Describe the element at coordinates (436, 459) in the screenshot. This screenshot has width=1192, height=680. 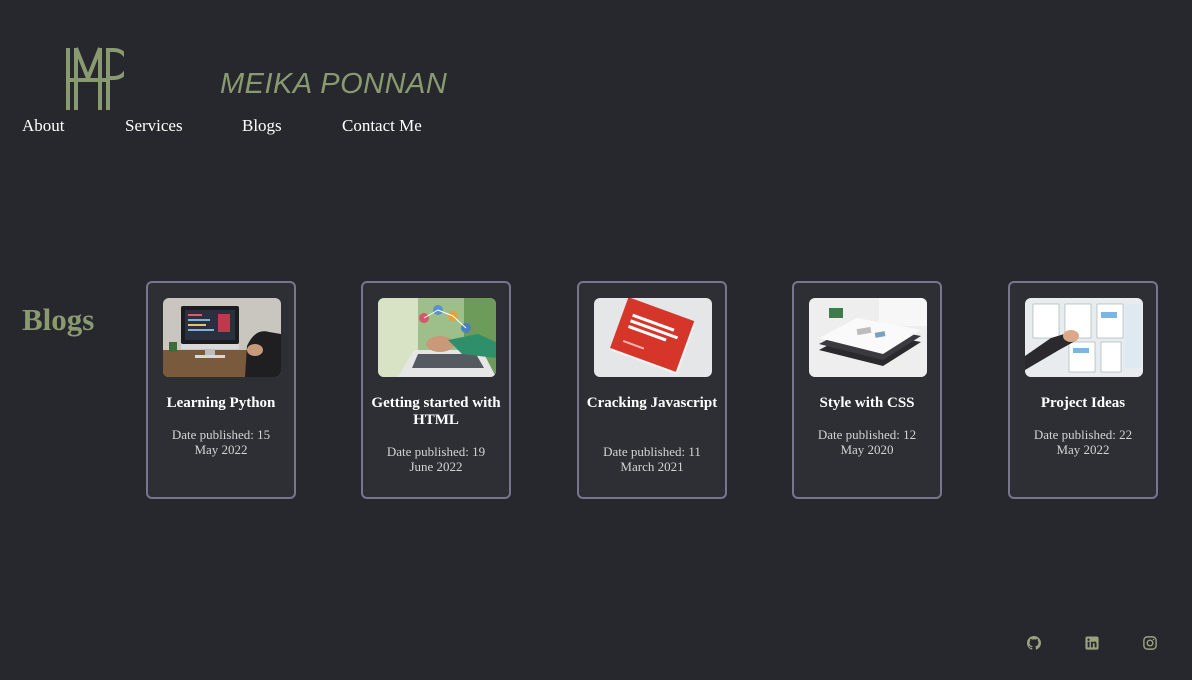
I see `card-date: Date published: 19 June 2022` at that location.